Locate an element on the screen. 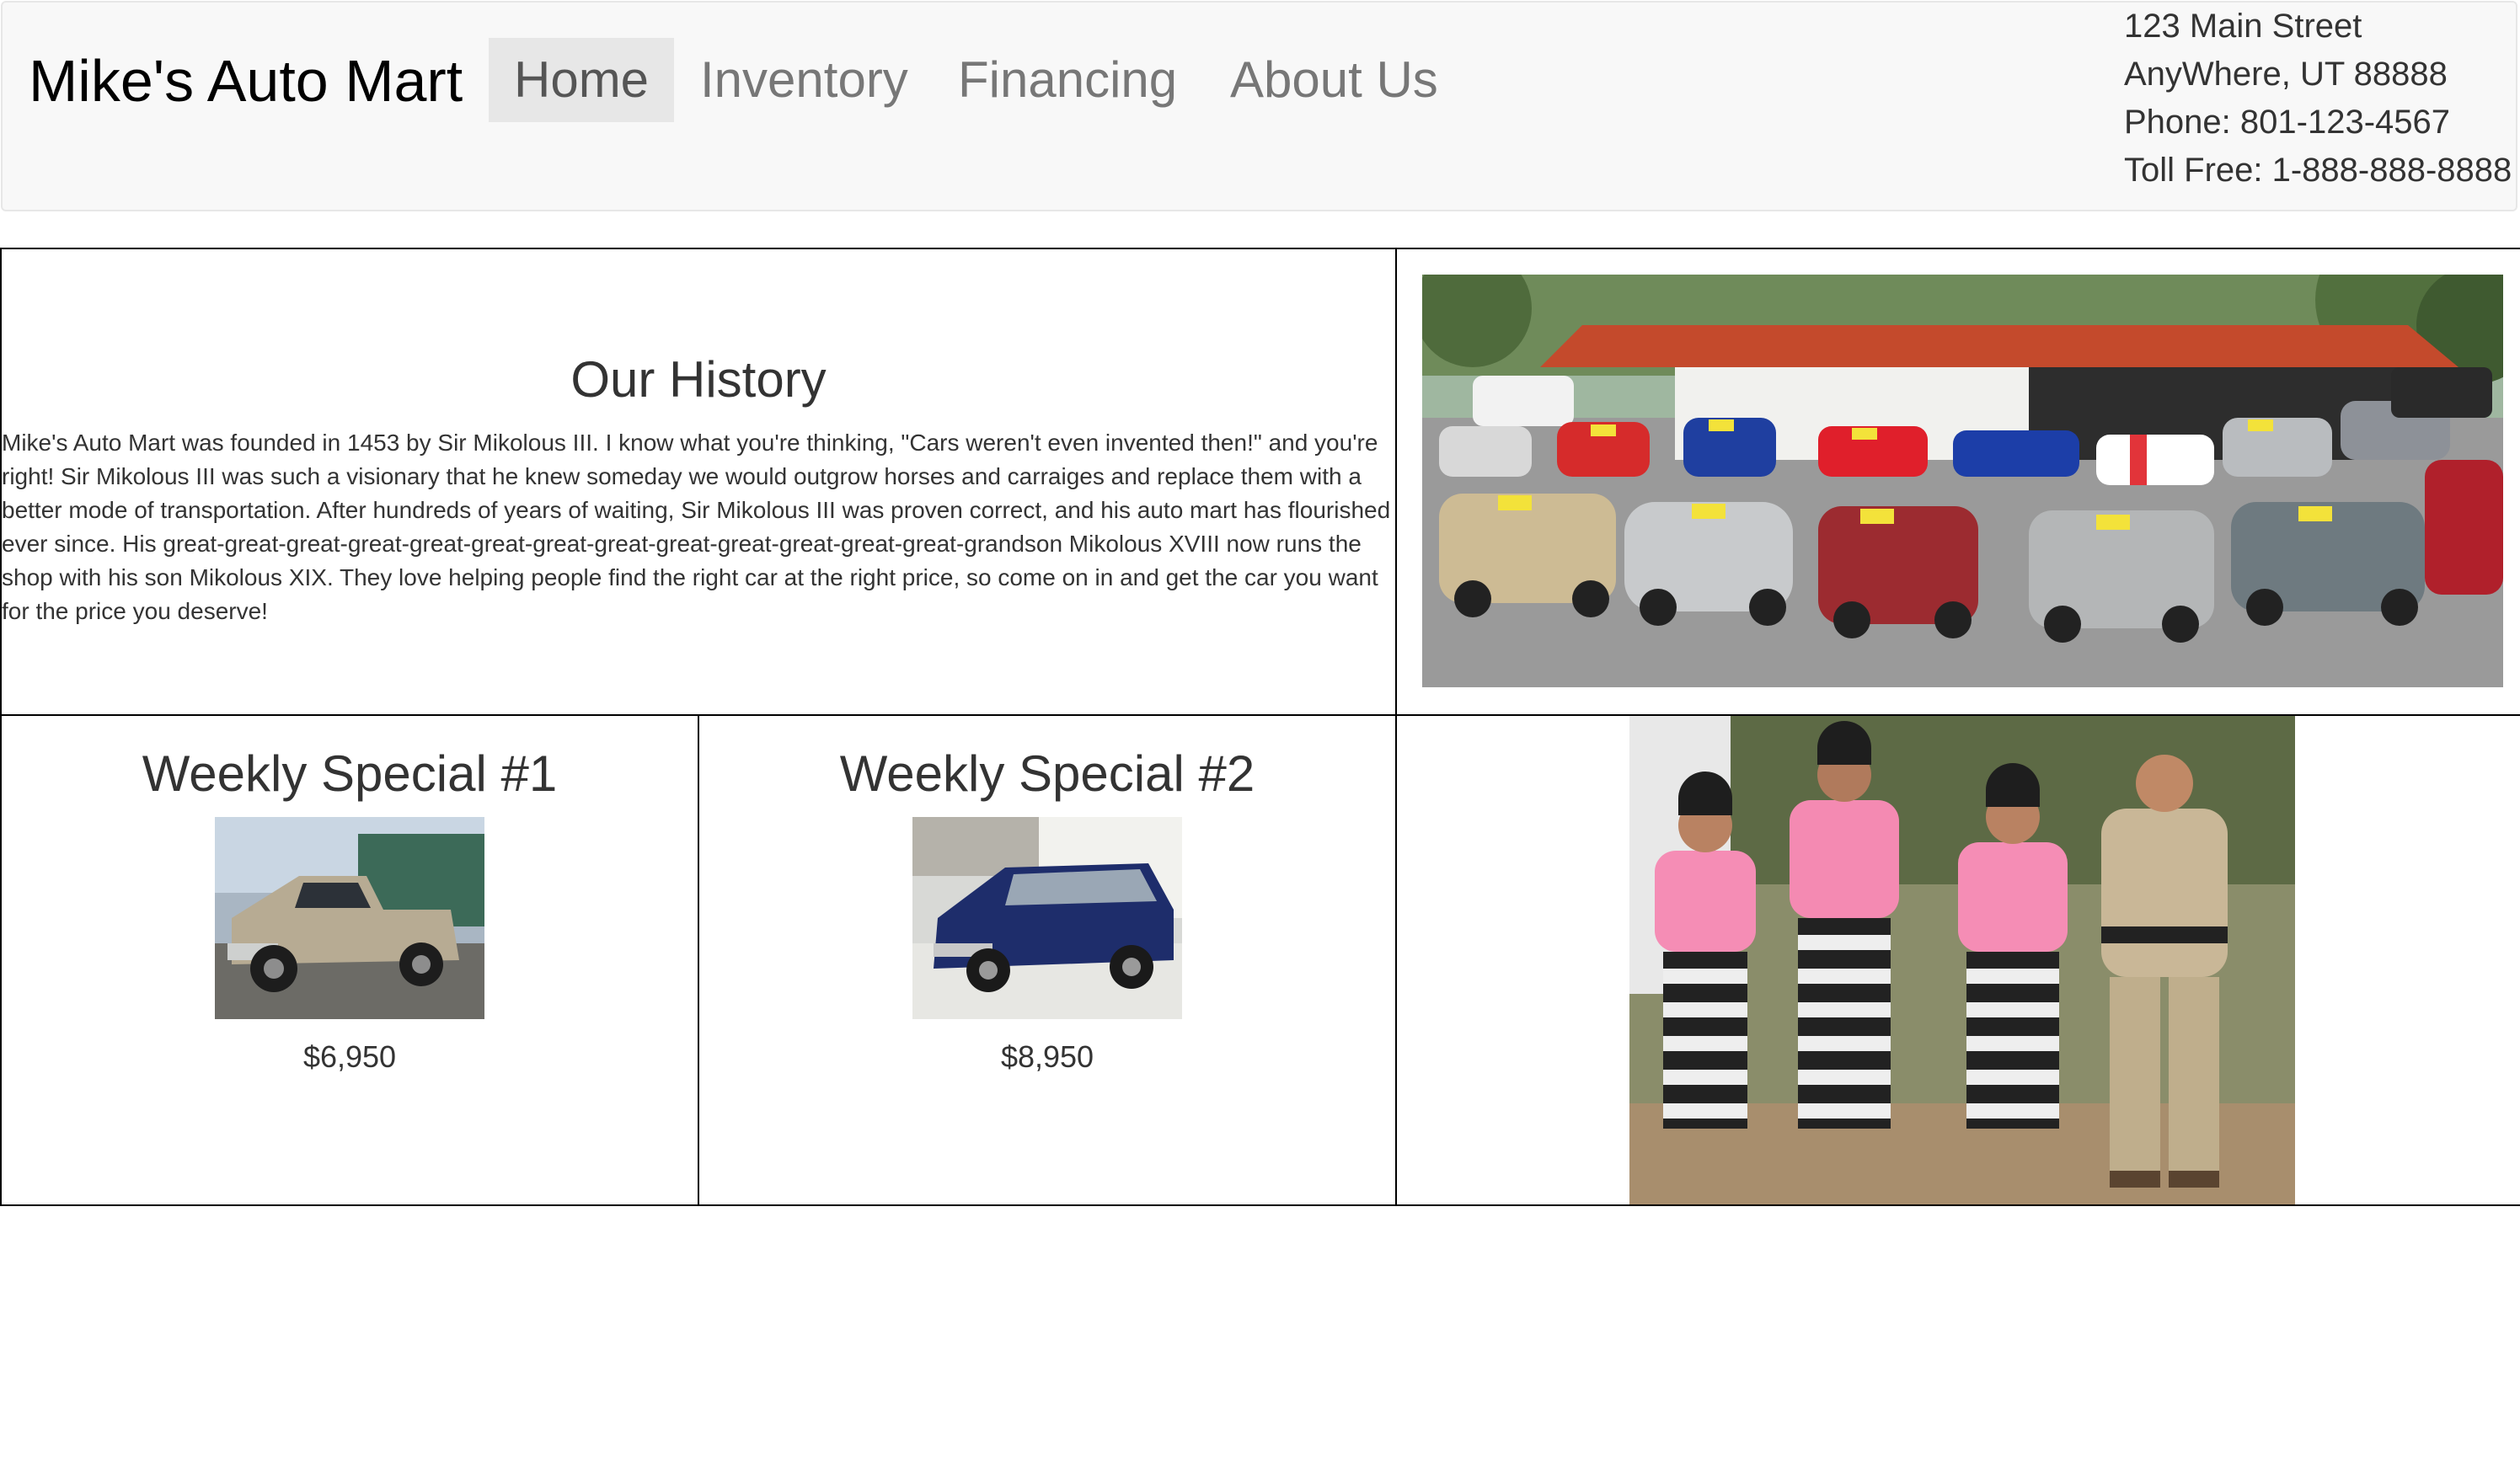 This screenshot has height=1479, width=2520. history-heading: Our History is located at coordinates (698, 379).